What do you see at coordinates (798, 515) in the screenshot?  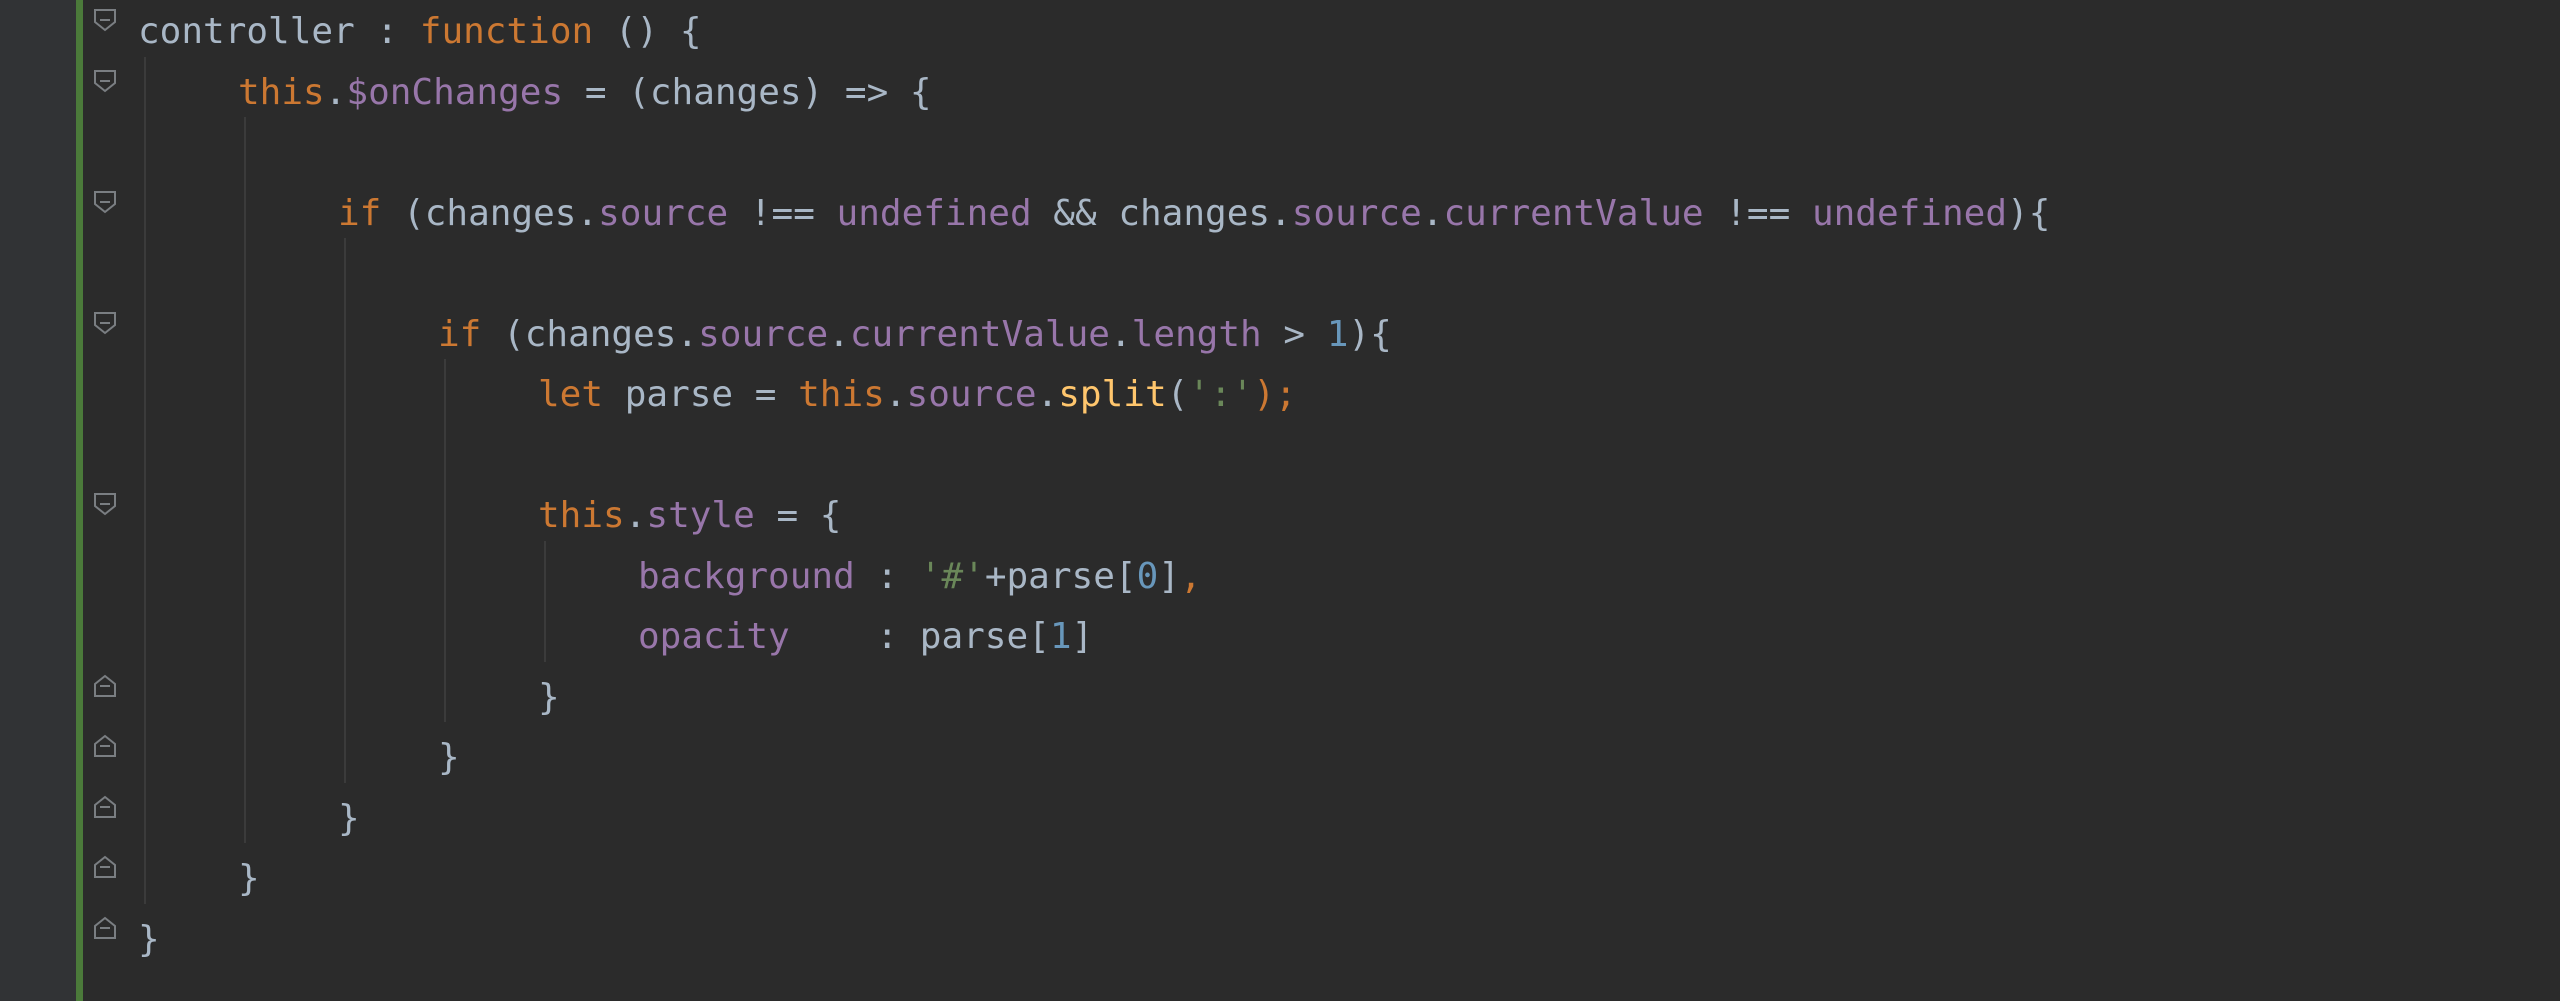 I see `code-token: = {` at bounding box center [798, 515].